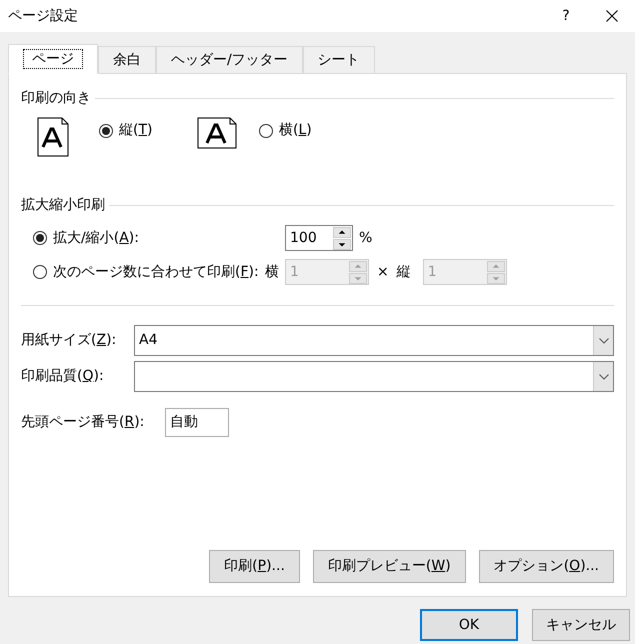 The image size is (635, 644). What do you see at coordinates (127, 59) in the screenshot?
I see `tab: 余白` at bounding box center [127, 59].